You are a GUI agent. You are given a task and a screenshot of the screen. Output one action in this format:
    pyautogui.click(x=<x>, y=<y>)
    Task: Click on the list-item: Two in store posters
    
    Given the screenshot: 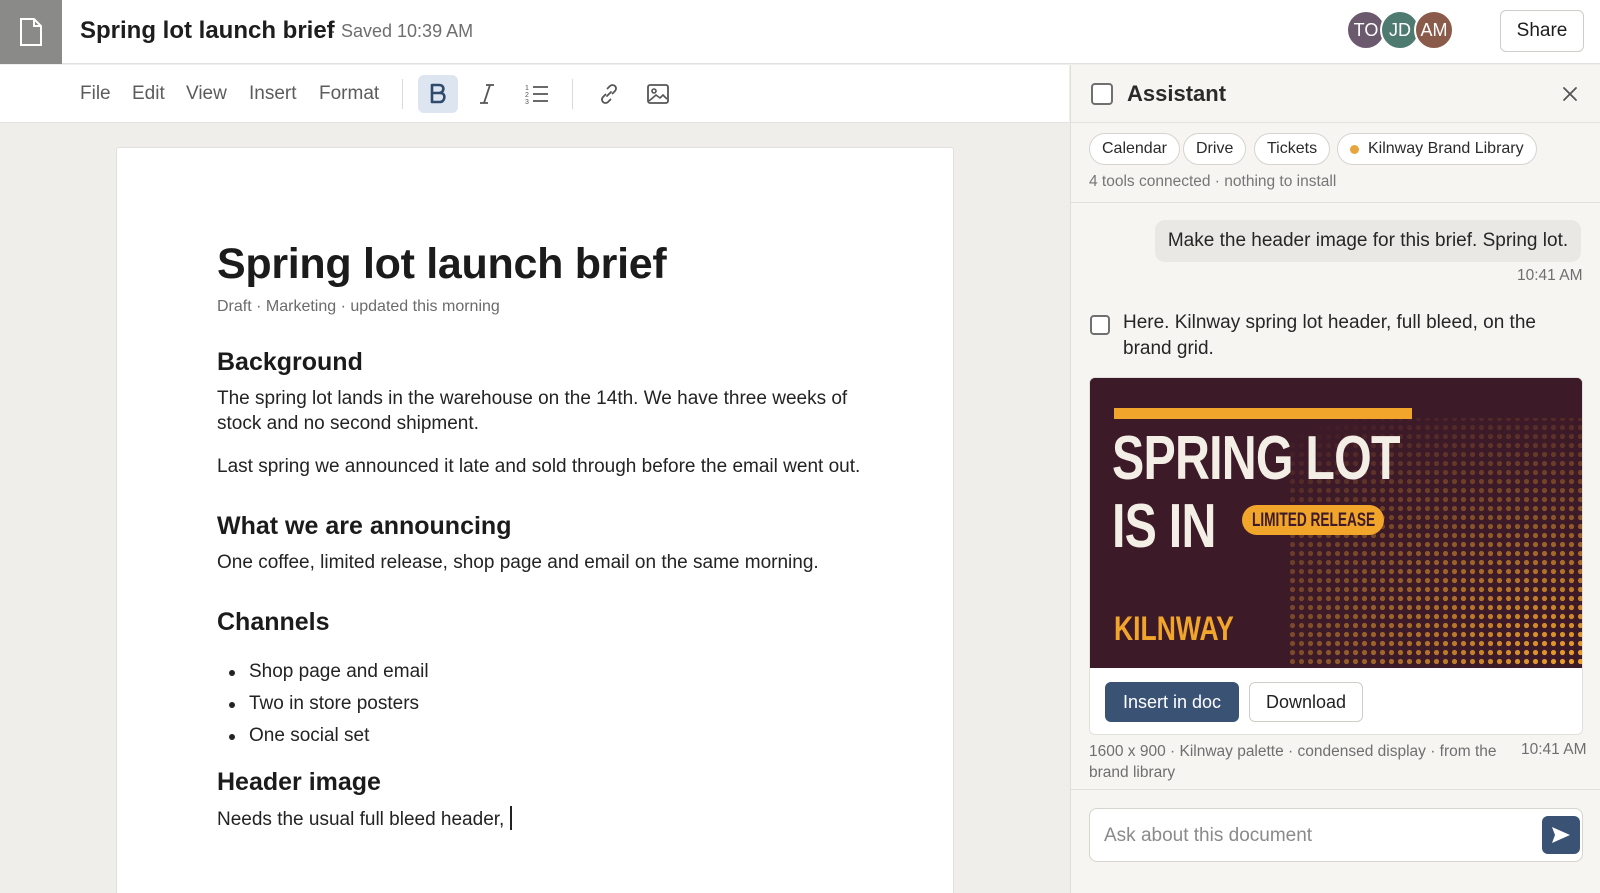 What is the action you would take?
    pyautogui.click(x=323, y=704)
    